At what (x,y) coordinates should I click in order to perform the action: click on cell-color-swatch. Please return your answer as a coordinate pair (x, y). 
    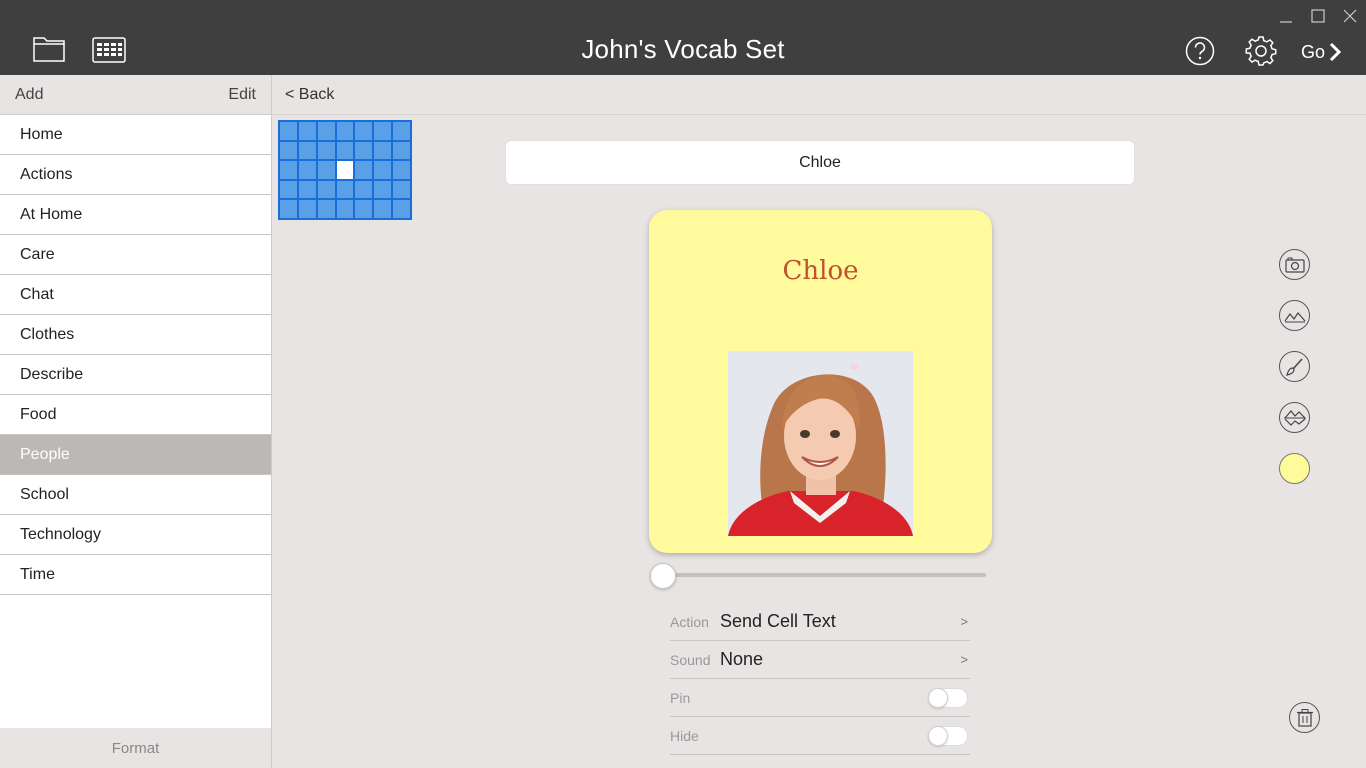
    Looking at the image, I should click on (1294, 468).